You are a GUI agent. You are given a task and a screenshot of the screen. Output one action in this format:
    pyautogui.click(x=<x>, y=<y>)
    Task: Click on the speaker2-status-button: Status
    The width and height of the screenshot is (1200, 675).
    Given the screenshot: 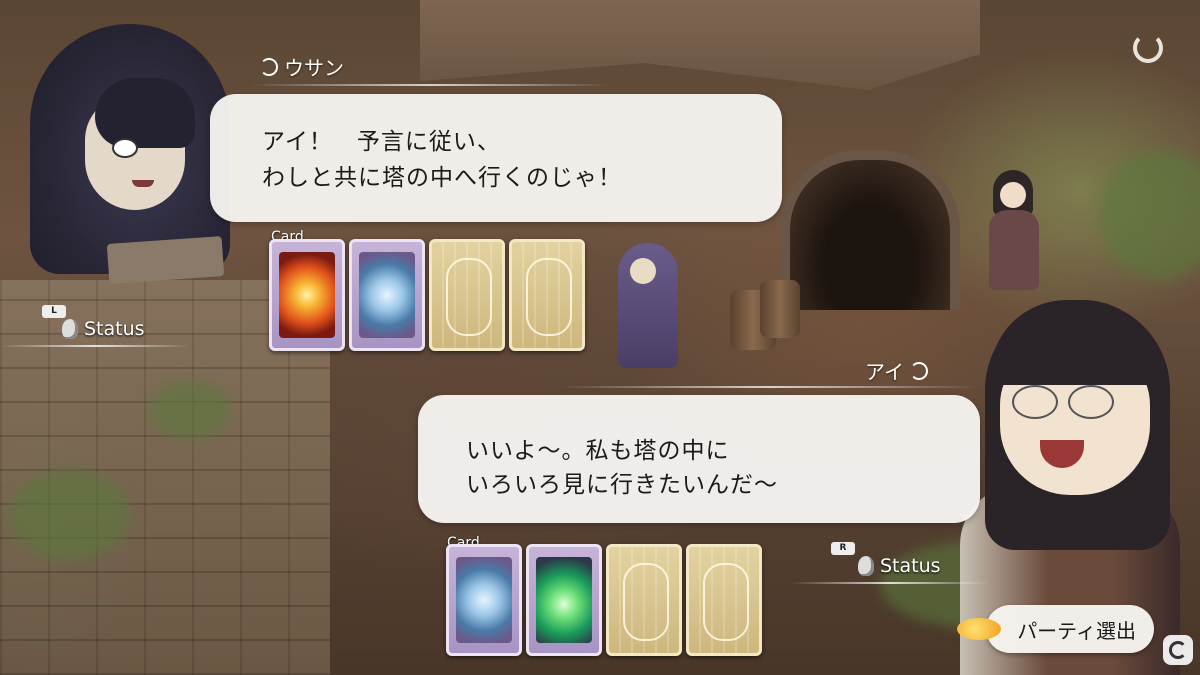 What is the action you would take?
    pyautogui.click(x=899, y=566)
    